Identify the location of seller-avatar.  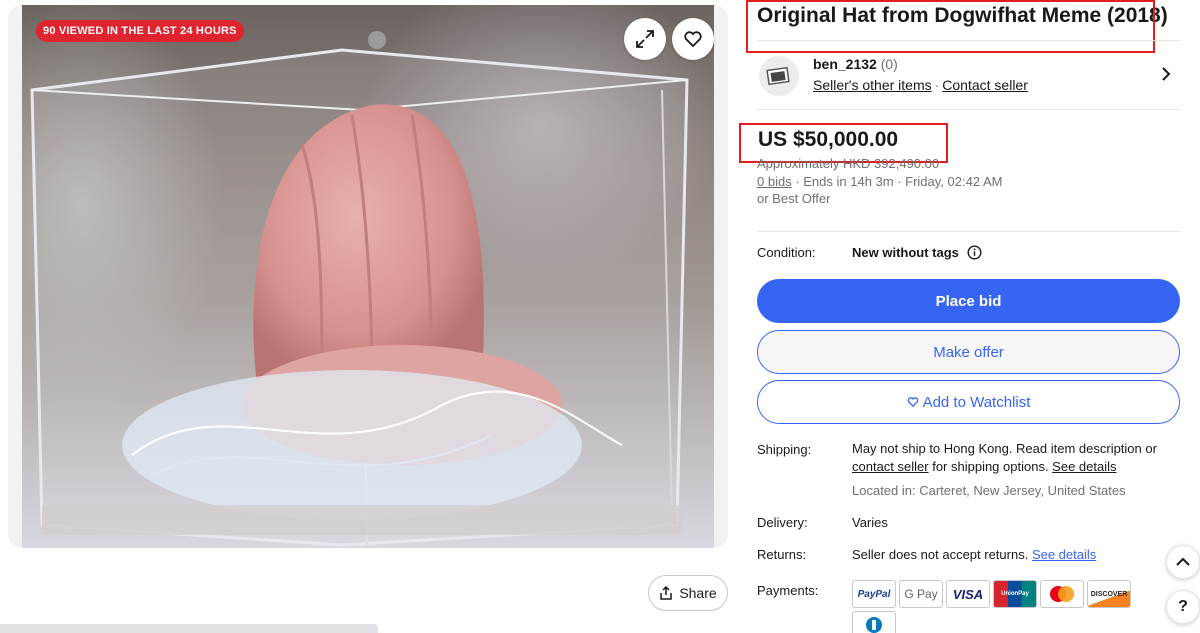
(779, 76).